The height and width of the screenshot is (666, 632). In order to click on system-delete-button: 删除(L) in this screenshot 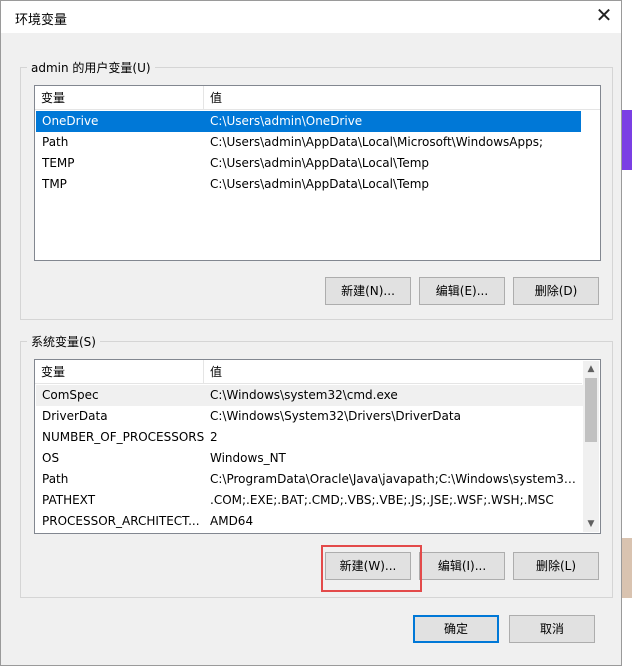, I will do `click(556, 566)`.